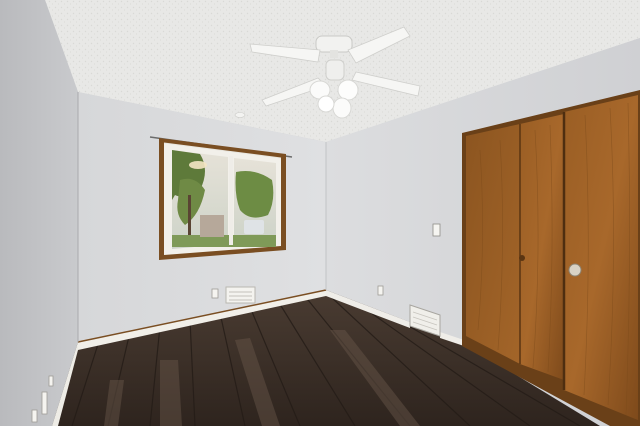 Image resolution: width=640 pixels, height=426 pixels. I want to click on outlet-right-wall, so click(380, 290).